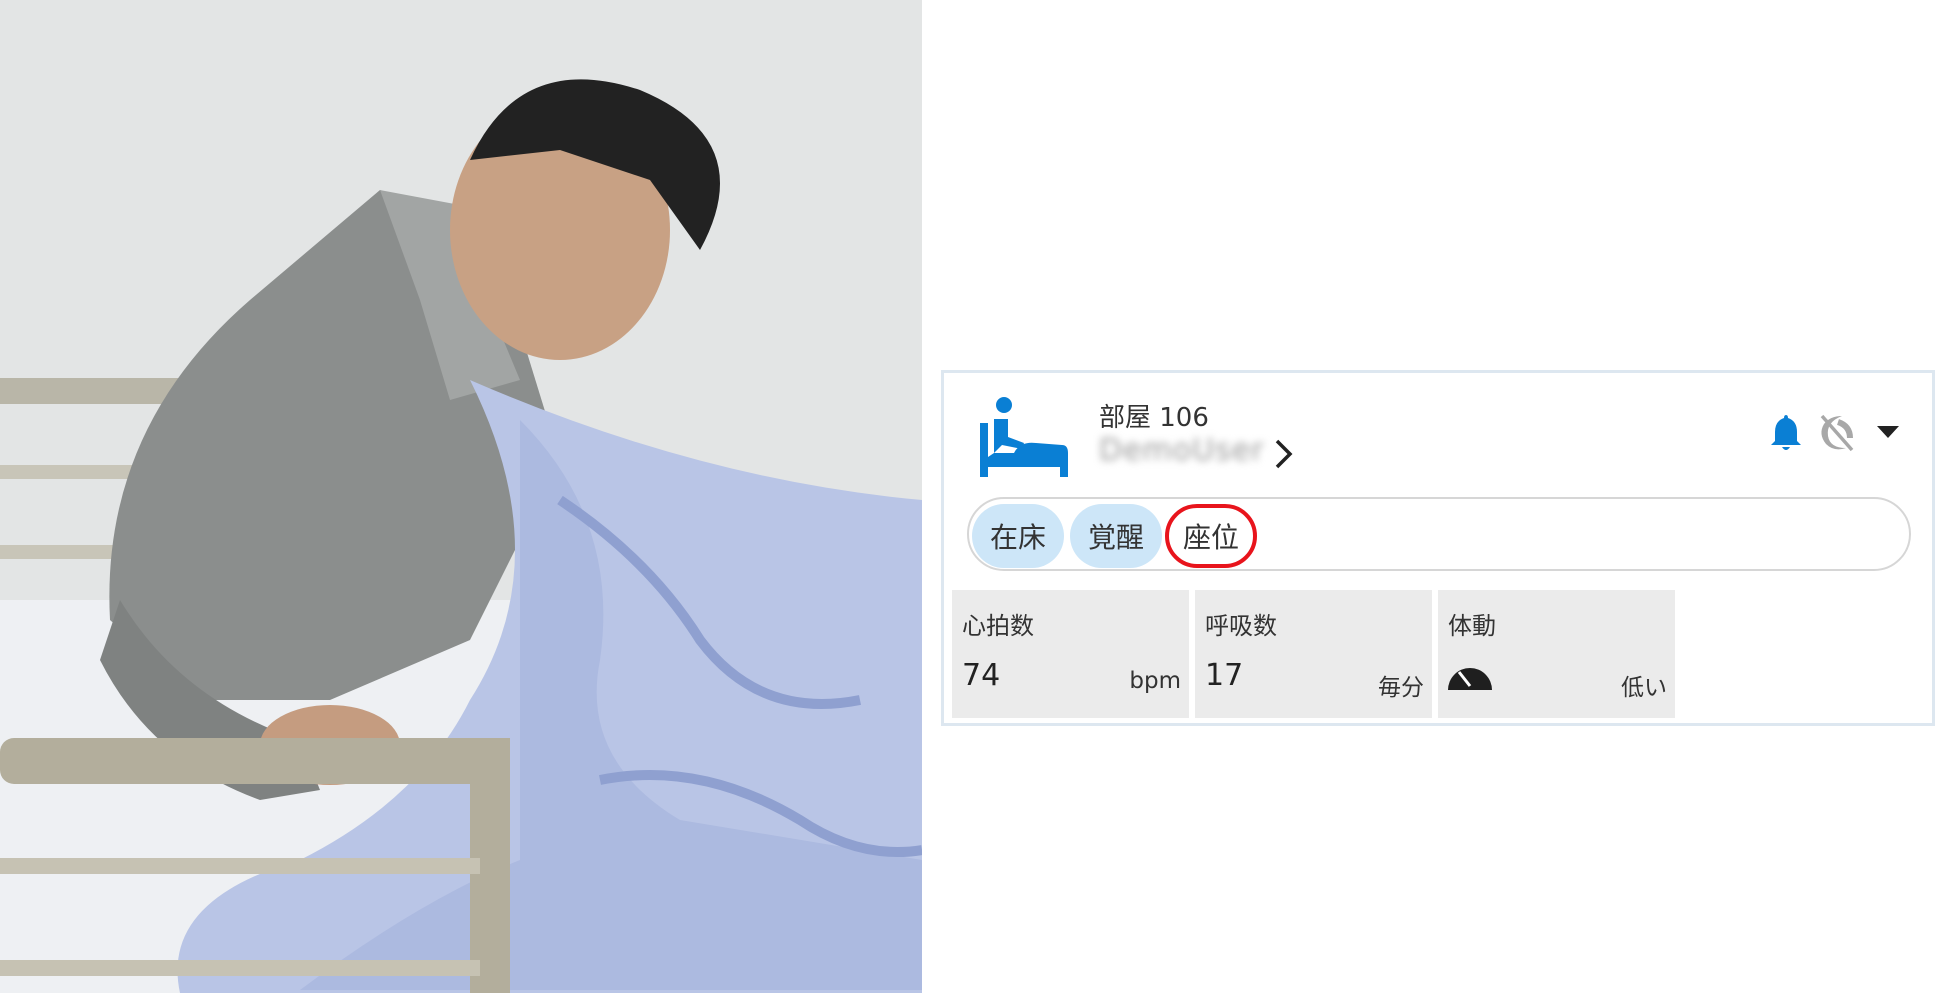  Describe the element at coordinates (1182, 450) in the screenshot. I see `user-name: DemoUser` at that location.